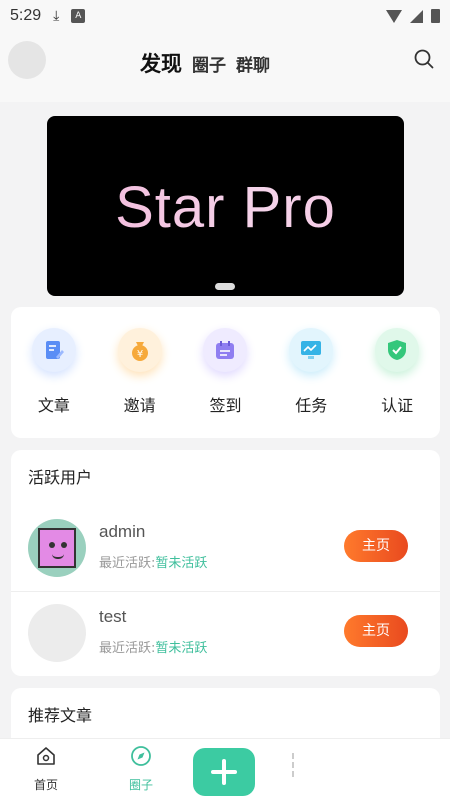  I want to click on nav-circles: 圈子, so click(141, 769).